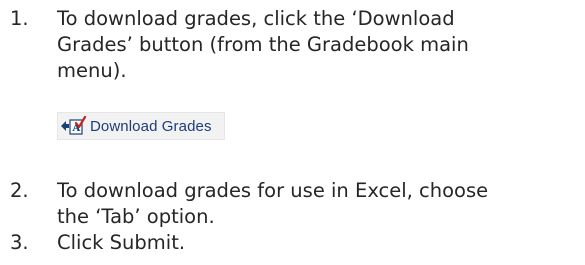  What do you see at coordinates (19, 242) in the screenshot?
I see `step-number: 3.` at bounding box center [19, 242].